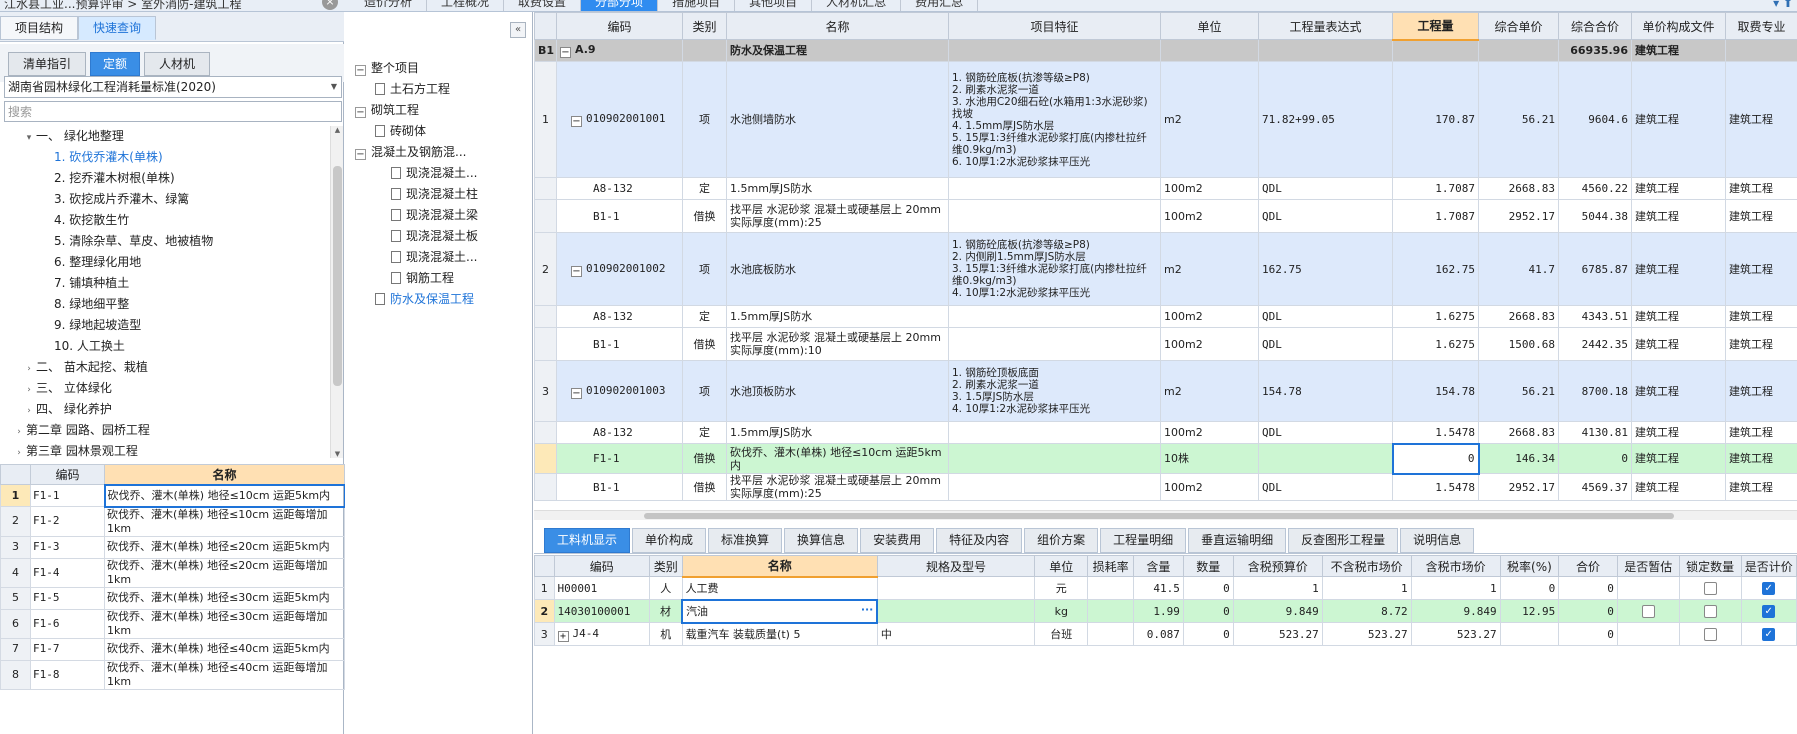 Image resolution: width=1797 pixels, height=734 pixels. What do you see at coordinates (1366, 611) in the screenshot?
I see `market-price: 8.72` at bounding box center [1366, 611].